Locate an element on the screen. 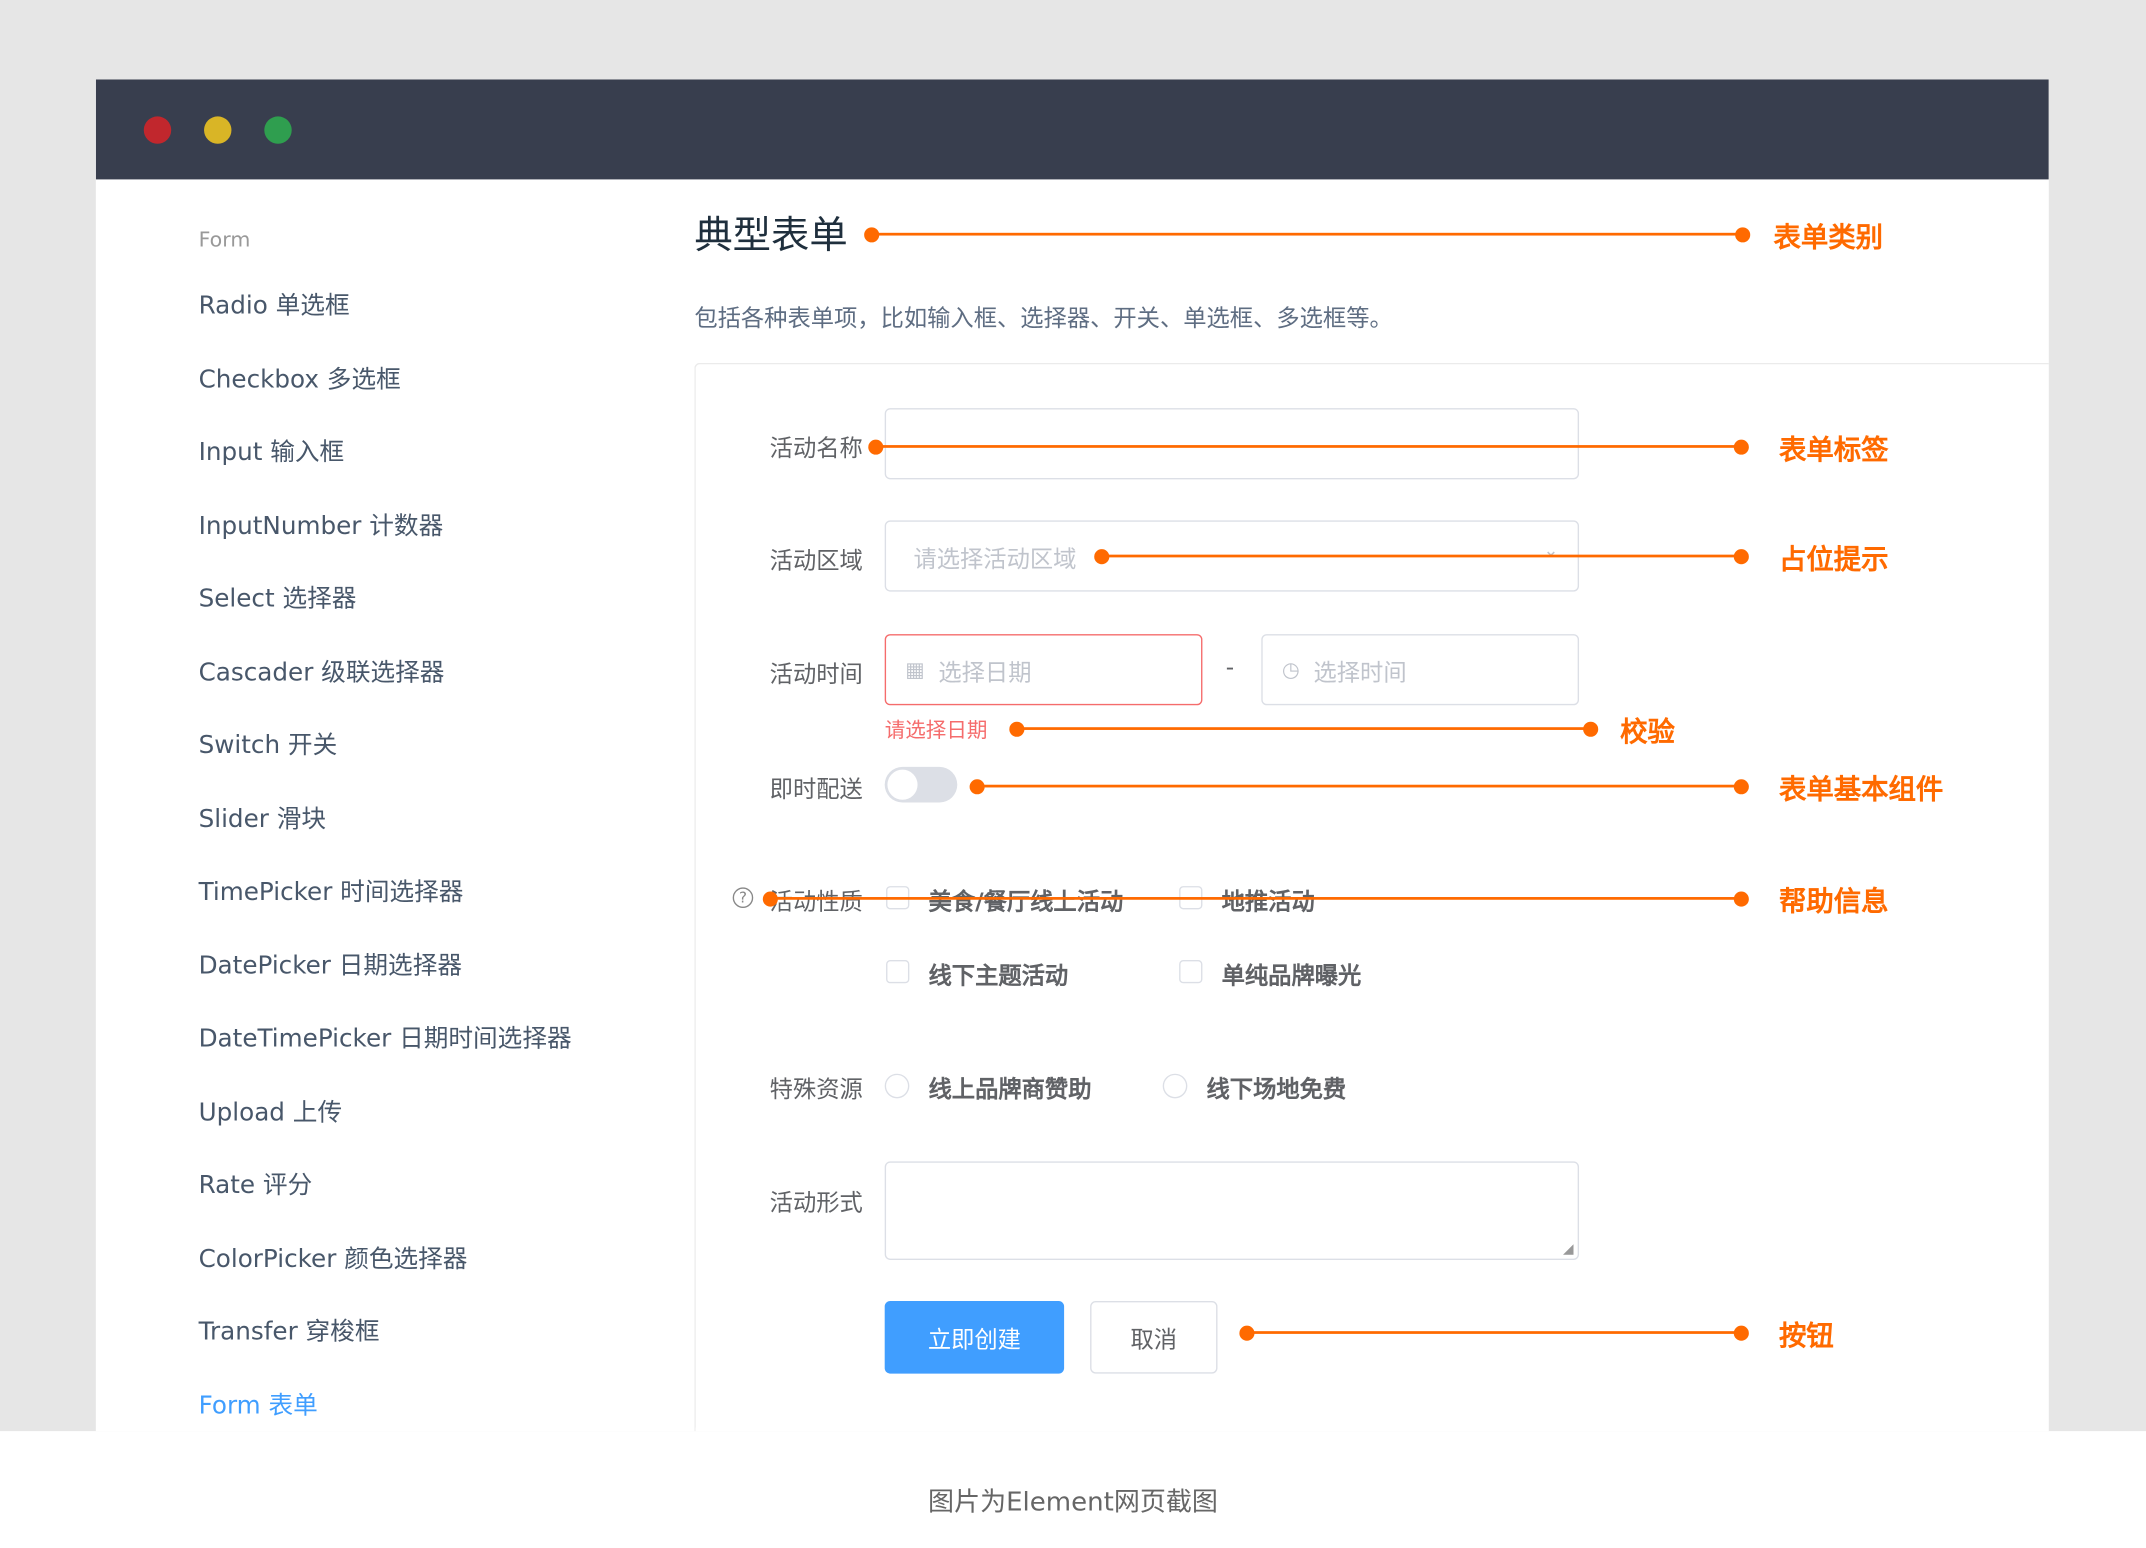 This screenshot has height=1548, width=2146. radio-label: 线上品牌商赞助 is located at coordinates (1010, 1090).